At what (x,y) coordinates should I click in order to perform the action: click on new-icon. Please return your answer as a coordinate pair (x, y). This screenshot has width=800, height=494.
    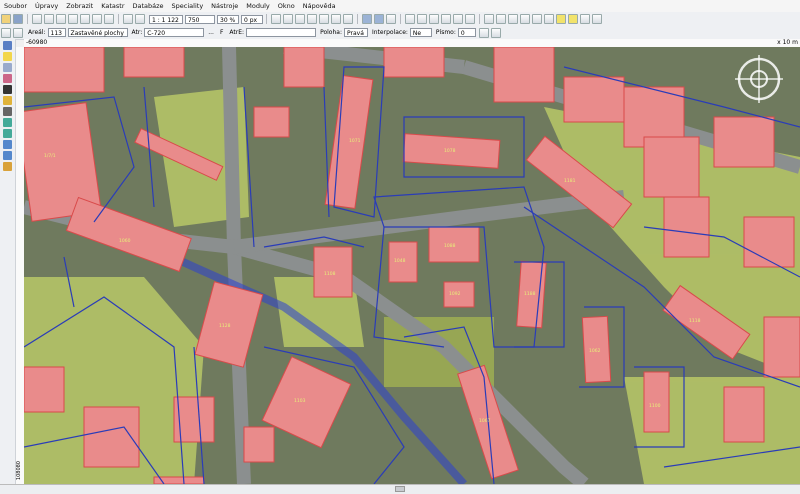
    Looking at the image, I should click on (6, 32).